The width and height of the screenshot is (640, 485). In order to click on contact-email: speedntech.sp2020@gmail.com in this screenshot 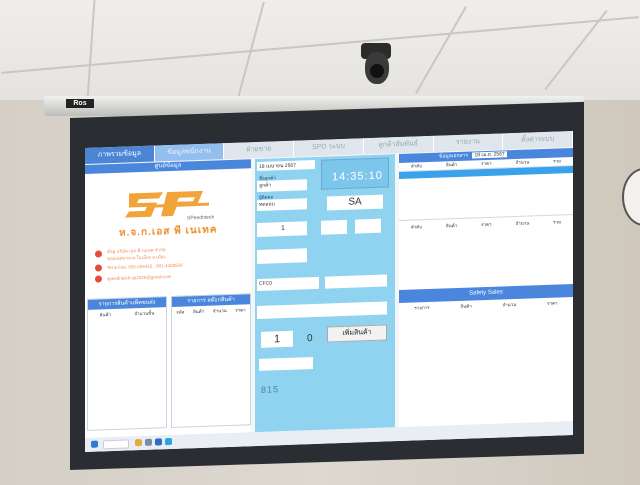, I will do `click(139, 277)`.